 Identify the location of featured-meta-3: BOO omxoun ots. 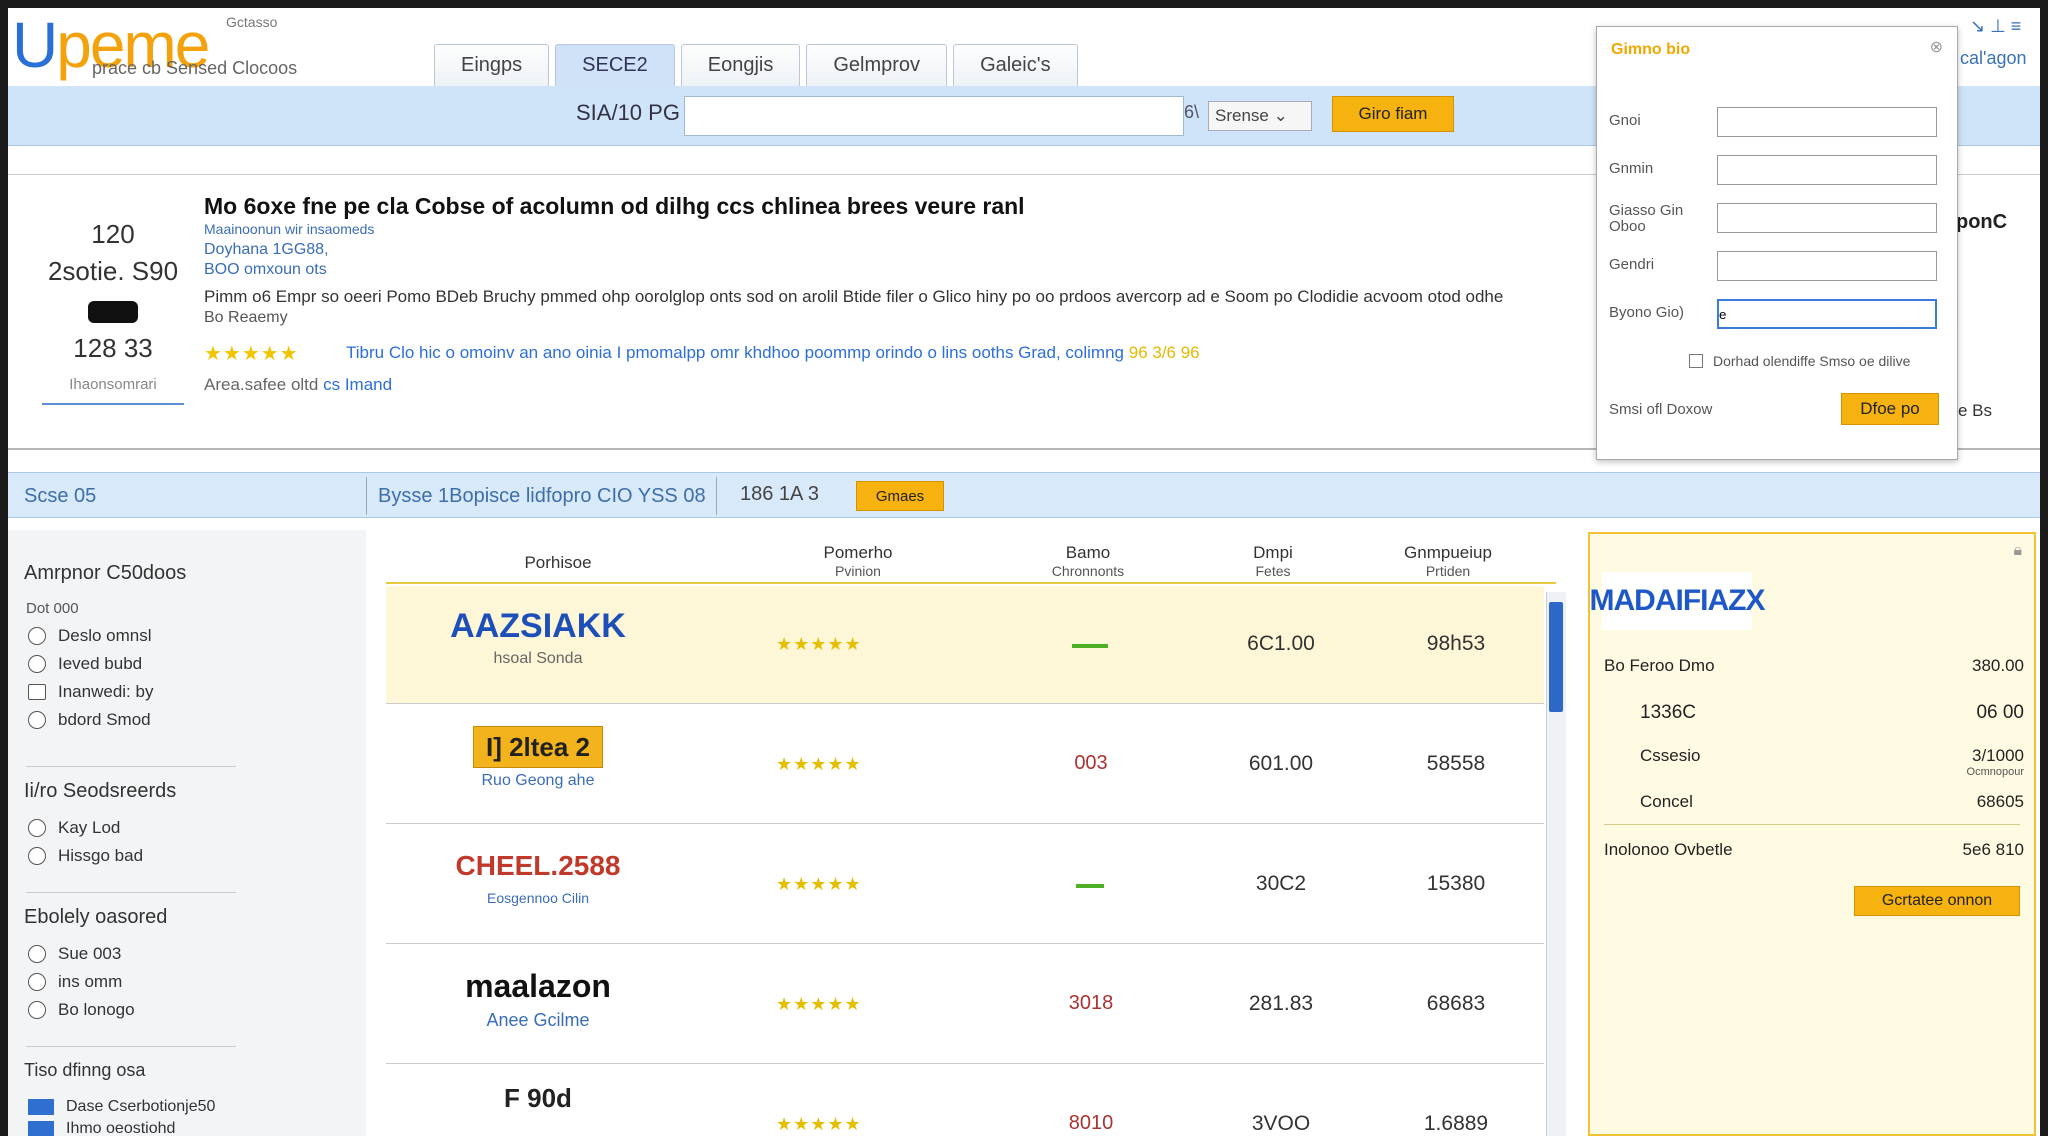
(265, 270).